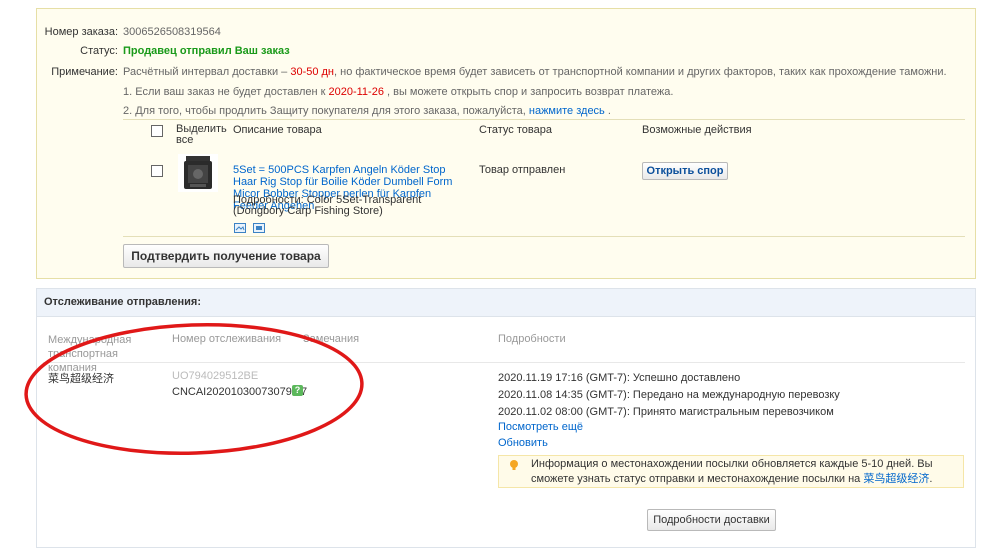 This screenshot has height=548, width=1000. I want to click on annotation-ellipse, so click(194, 389).